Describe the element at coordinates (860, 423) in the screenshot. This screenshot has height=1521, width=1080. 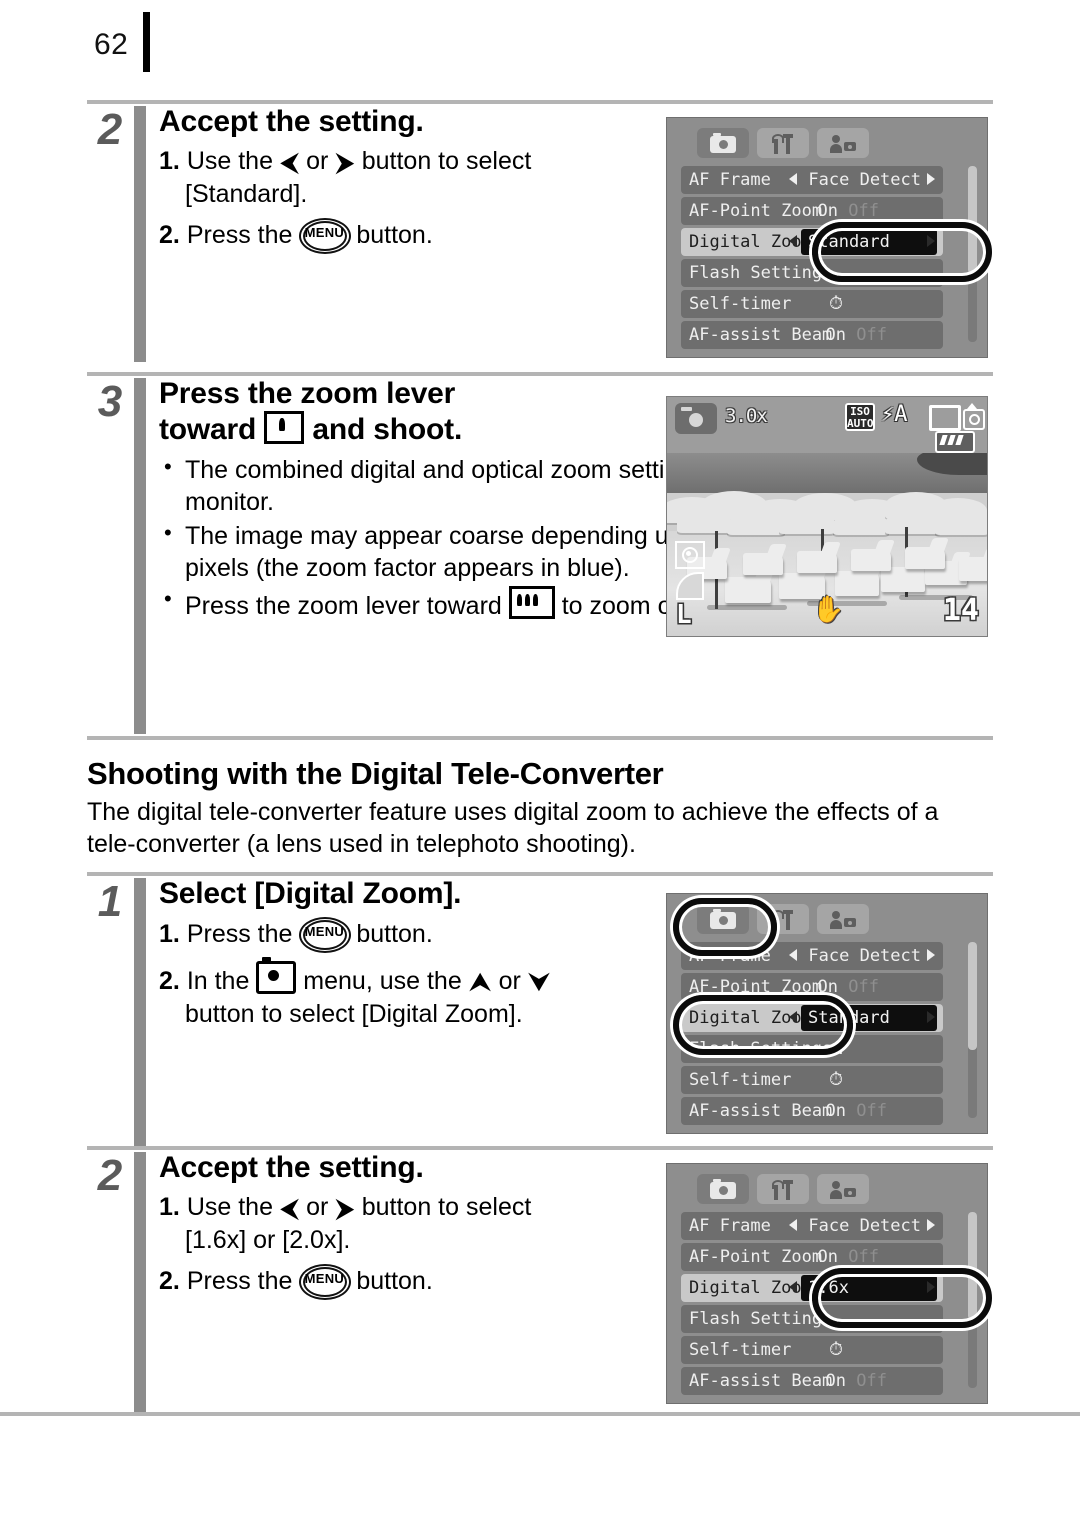
I see `iso-value: AUTO` at that location.